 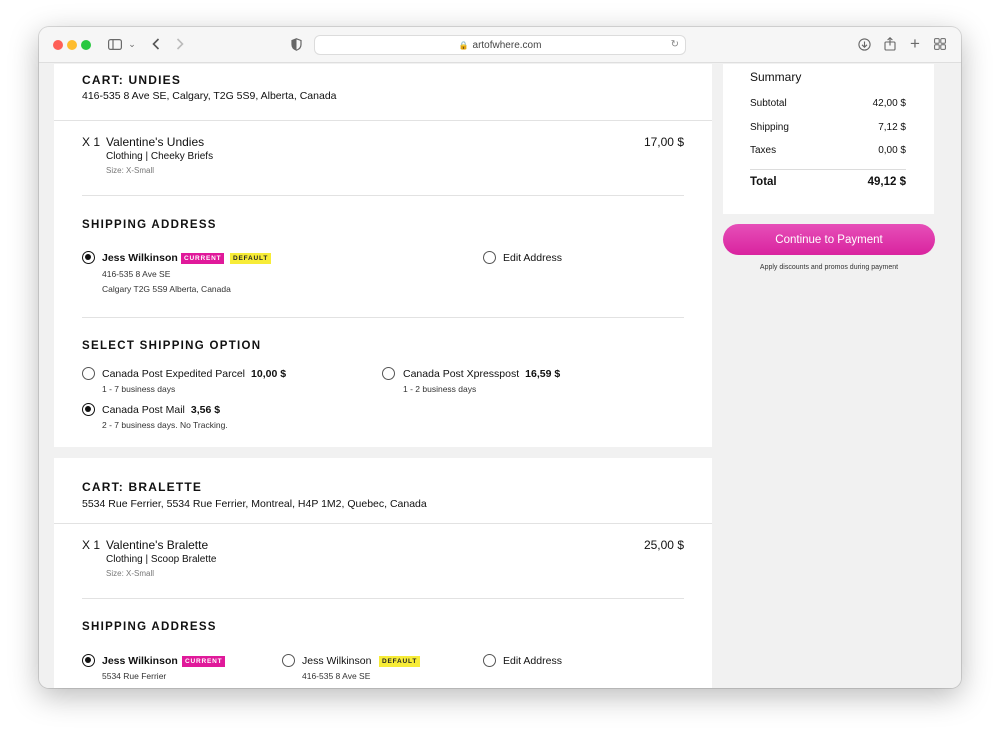 What do you see at coordinates (88, 373) in the screenshot?
I see `shipping-option-radio-expedited` at bounding box center [88, 373].